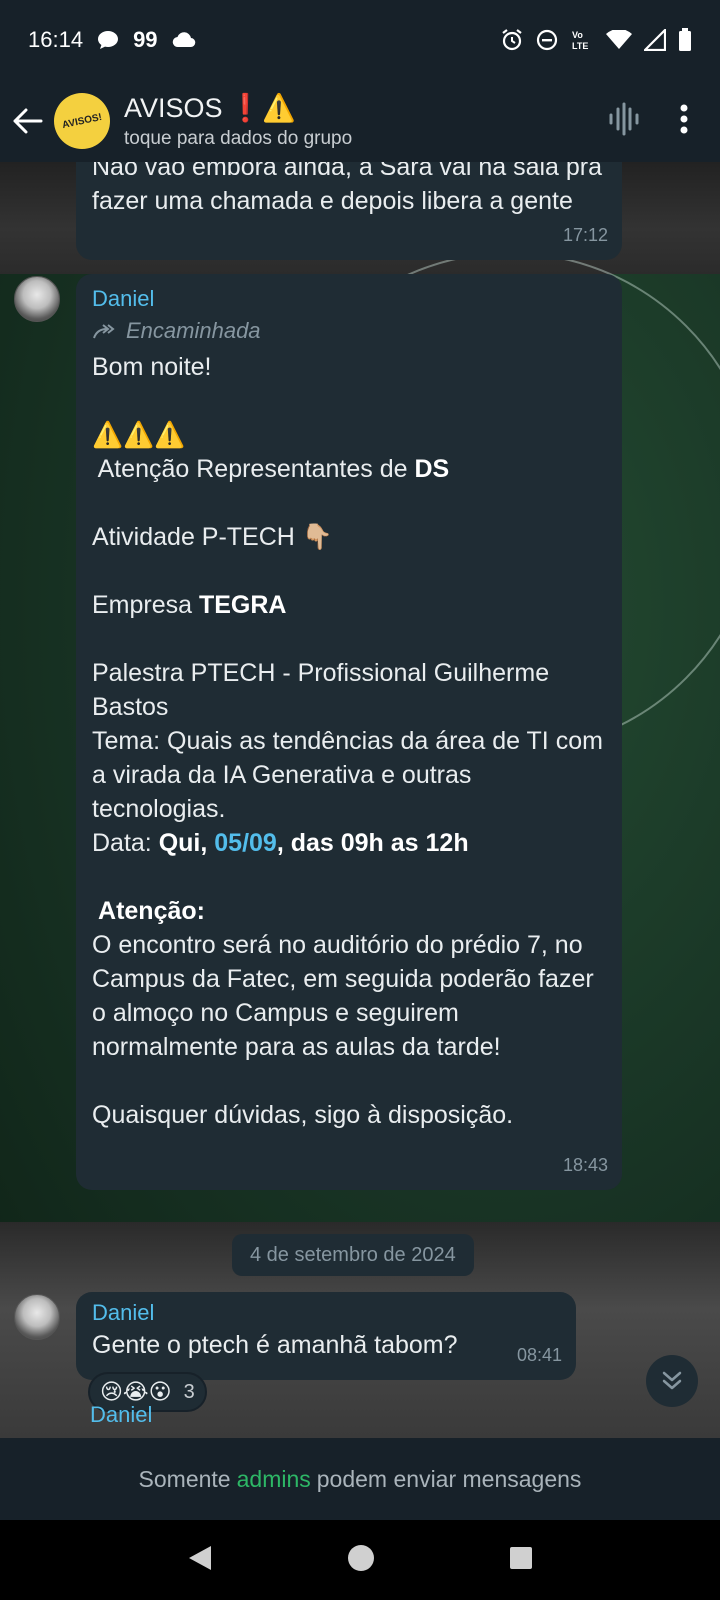 The width and height of the screenshot is (720, 1600). I want to click on status-left: 16:14 99, so click(112, 40).